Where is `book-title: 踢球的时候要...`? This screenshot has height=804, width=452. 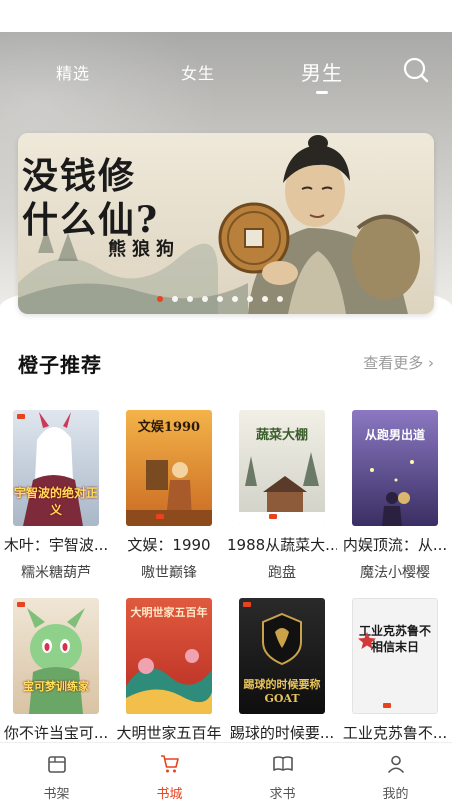 book-title: 踢球的时候要... is located at coordinates (282, 733).